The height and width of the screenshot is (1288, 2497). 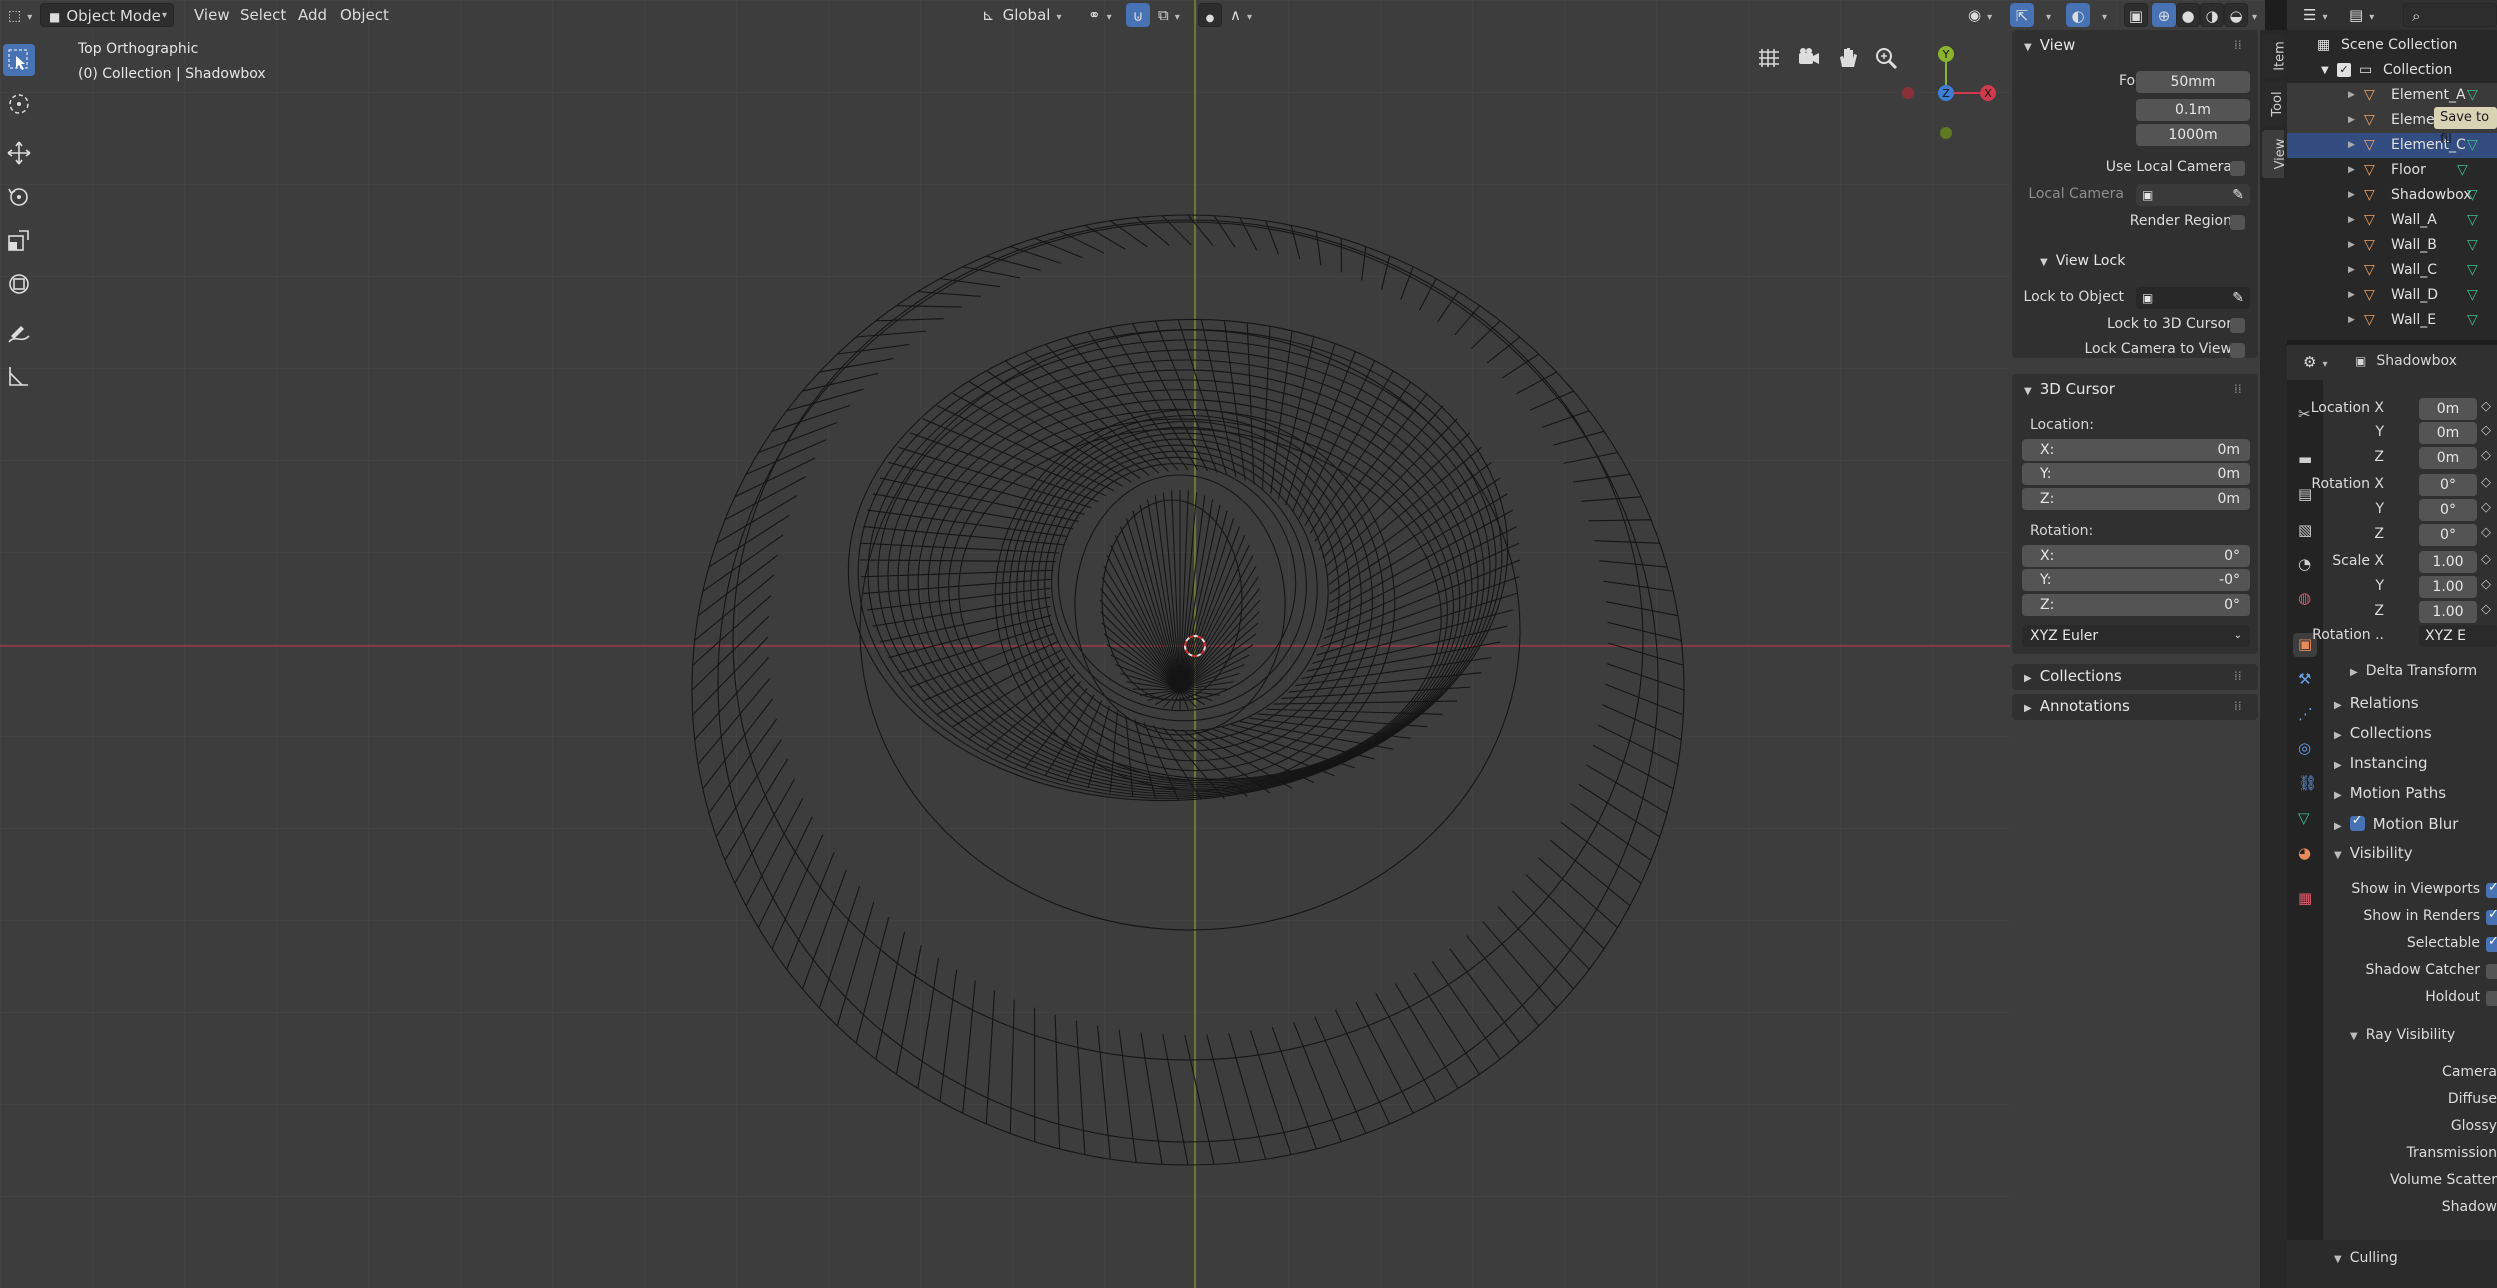 What do you see at coordinates (2458, 636) in the screenshot?
I see `rotation-mode-dropdown: XYZ E` at bounding box center [2458, 636].